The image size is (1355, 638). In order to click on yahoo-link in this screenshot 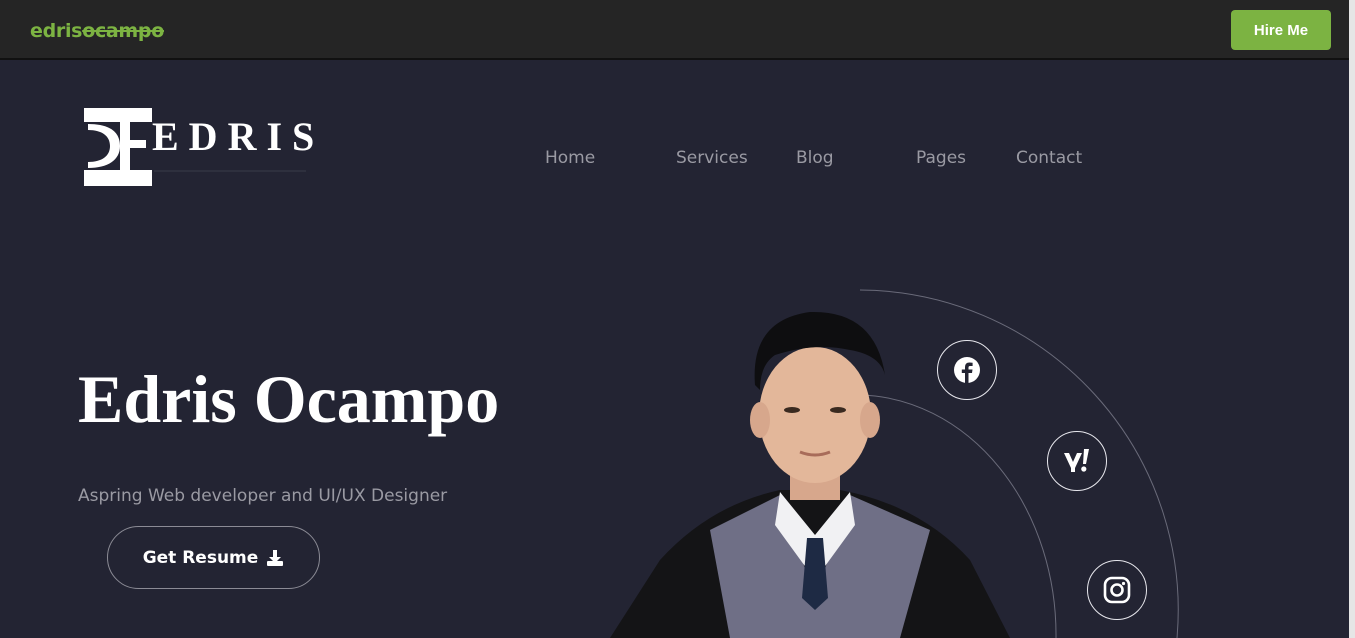, I will do `click(1077, 461)`.